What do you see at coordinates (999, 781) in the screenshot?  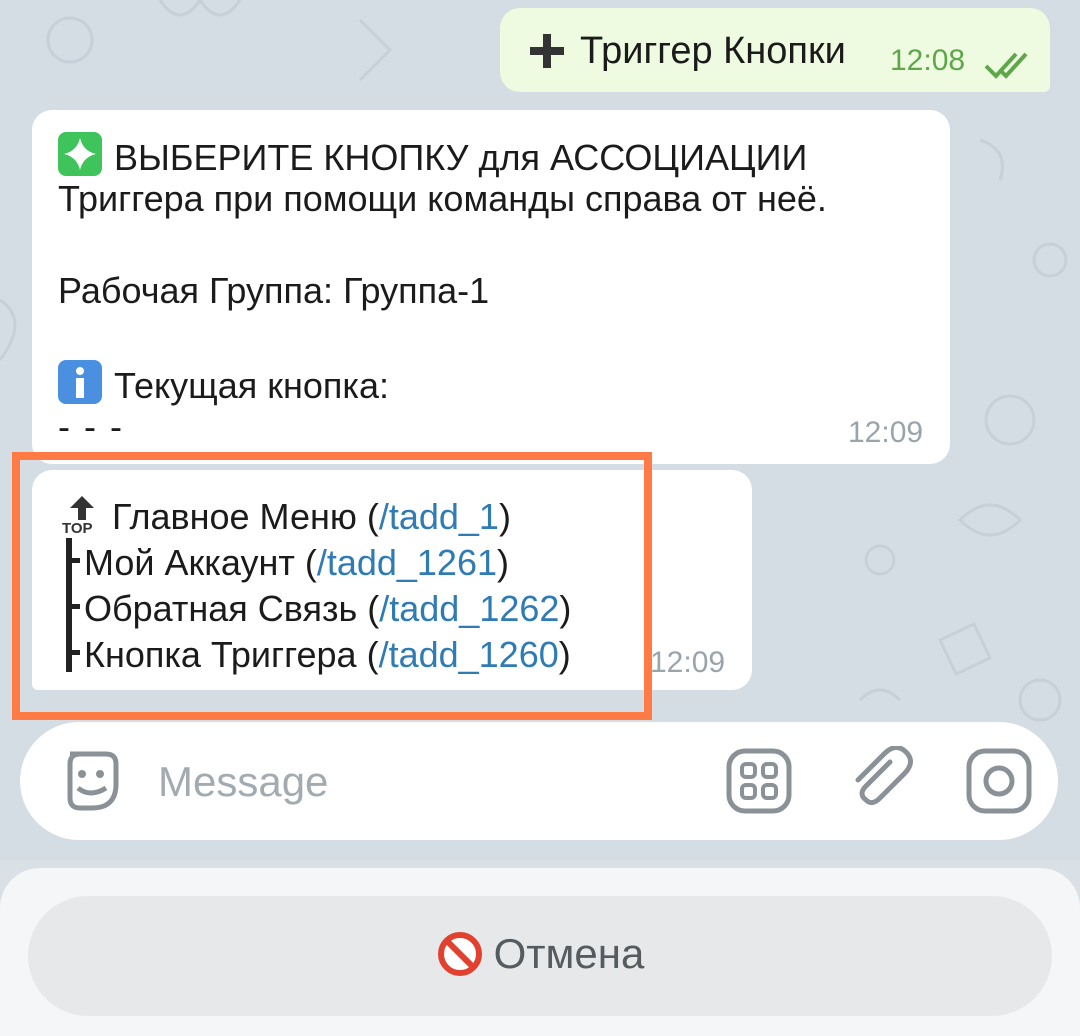 I see `camera-icon` at bounding box center [999, 781].